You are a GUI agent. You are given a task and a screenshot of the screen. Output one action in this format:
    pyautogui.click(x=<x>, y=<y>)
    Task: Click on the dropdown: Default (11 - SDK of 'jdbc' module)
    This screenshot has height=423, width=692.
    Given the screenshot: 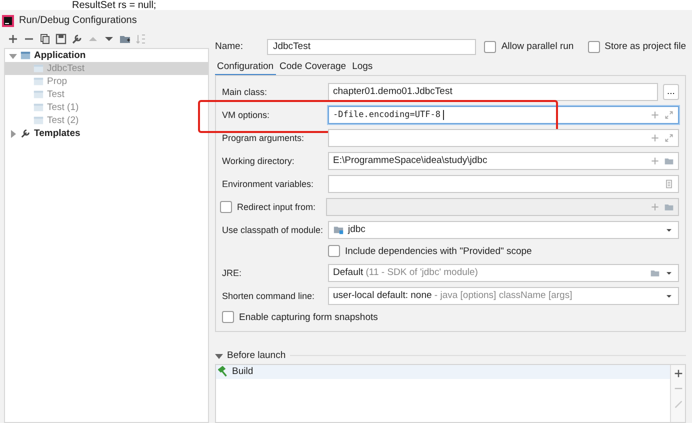 What is the action you would take?
    pyautogui.click(x=503, y=273)
    